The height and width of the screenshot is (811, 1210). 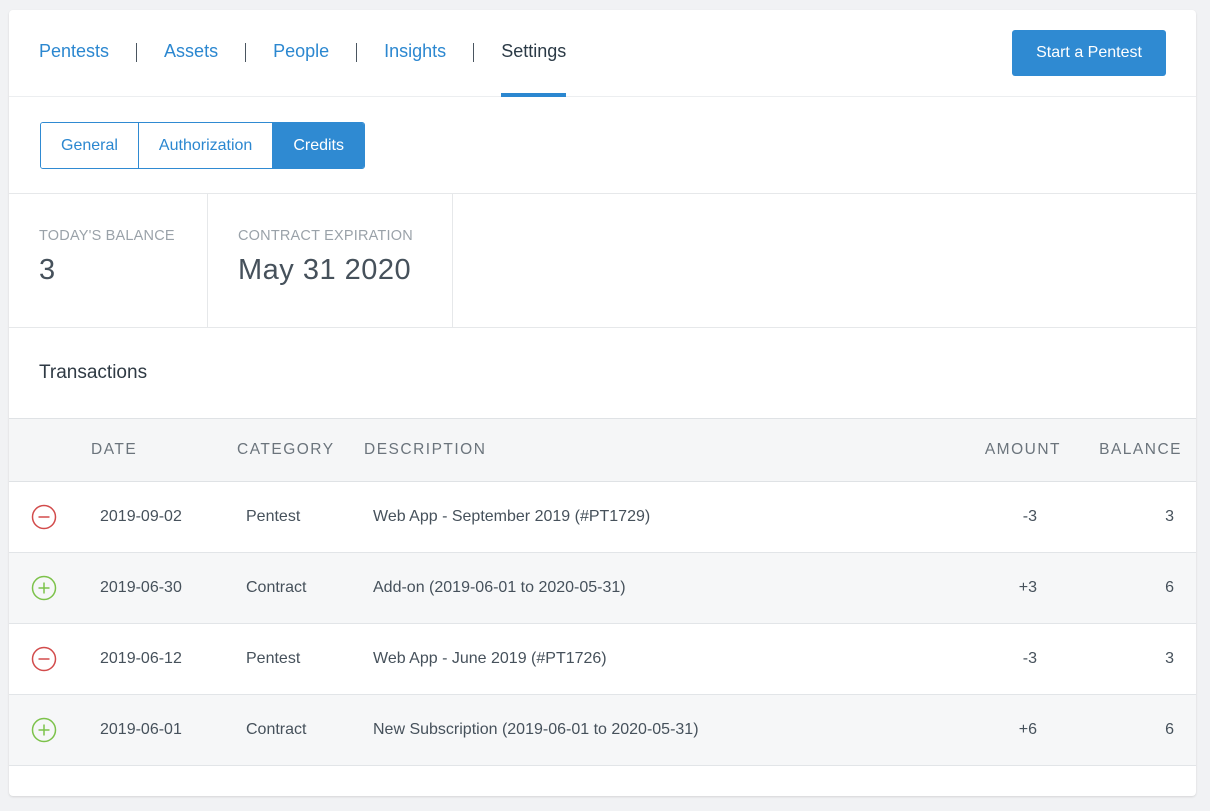 What do you see at coordinates (191, 53) in the screenshot?
I see `nav-assets: Assets` at bounding box center [191, 53].